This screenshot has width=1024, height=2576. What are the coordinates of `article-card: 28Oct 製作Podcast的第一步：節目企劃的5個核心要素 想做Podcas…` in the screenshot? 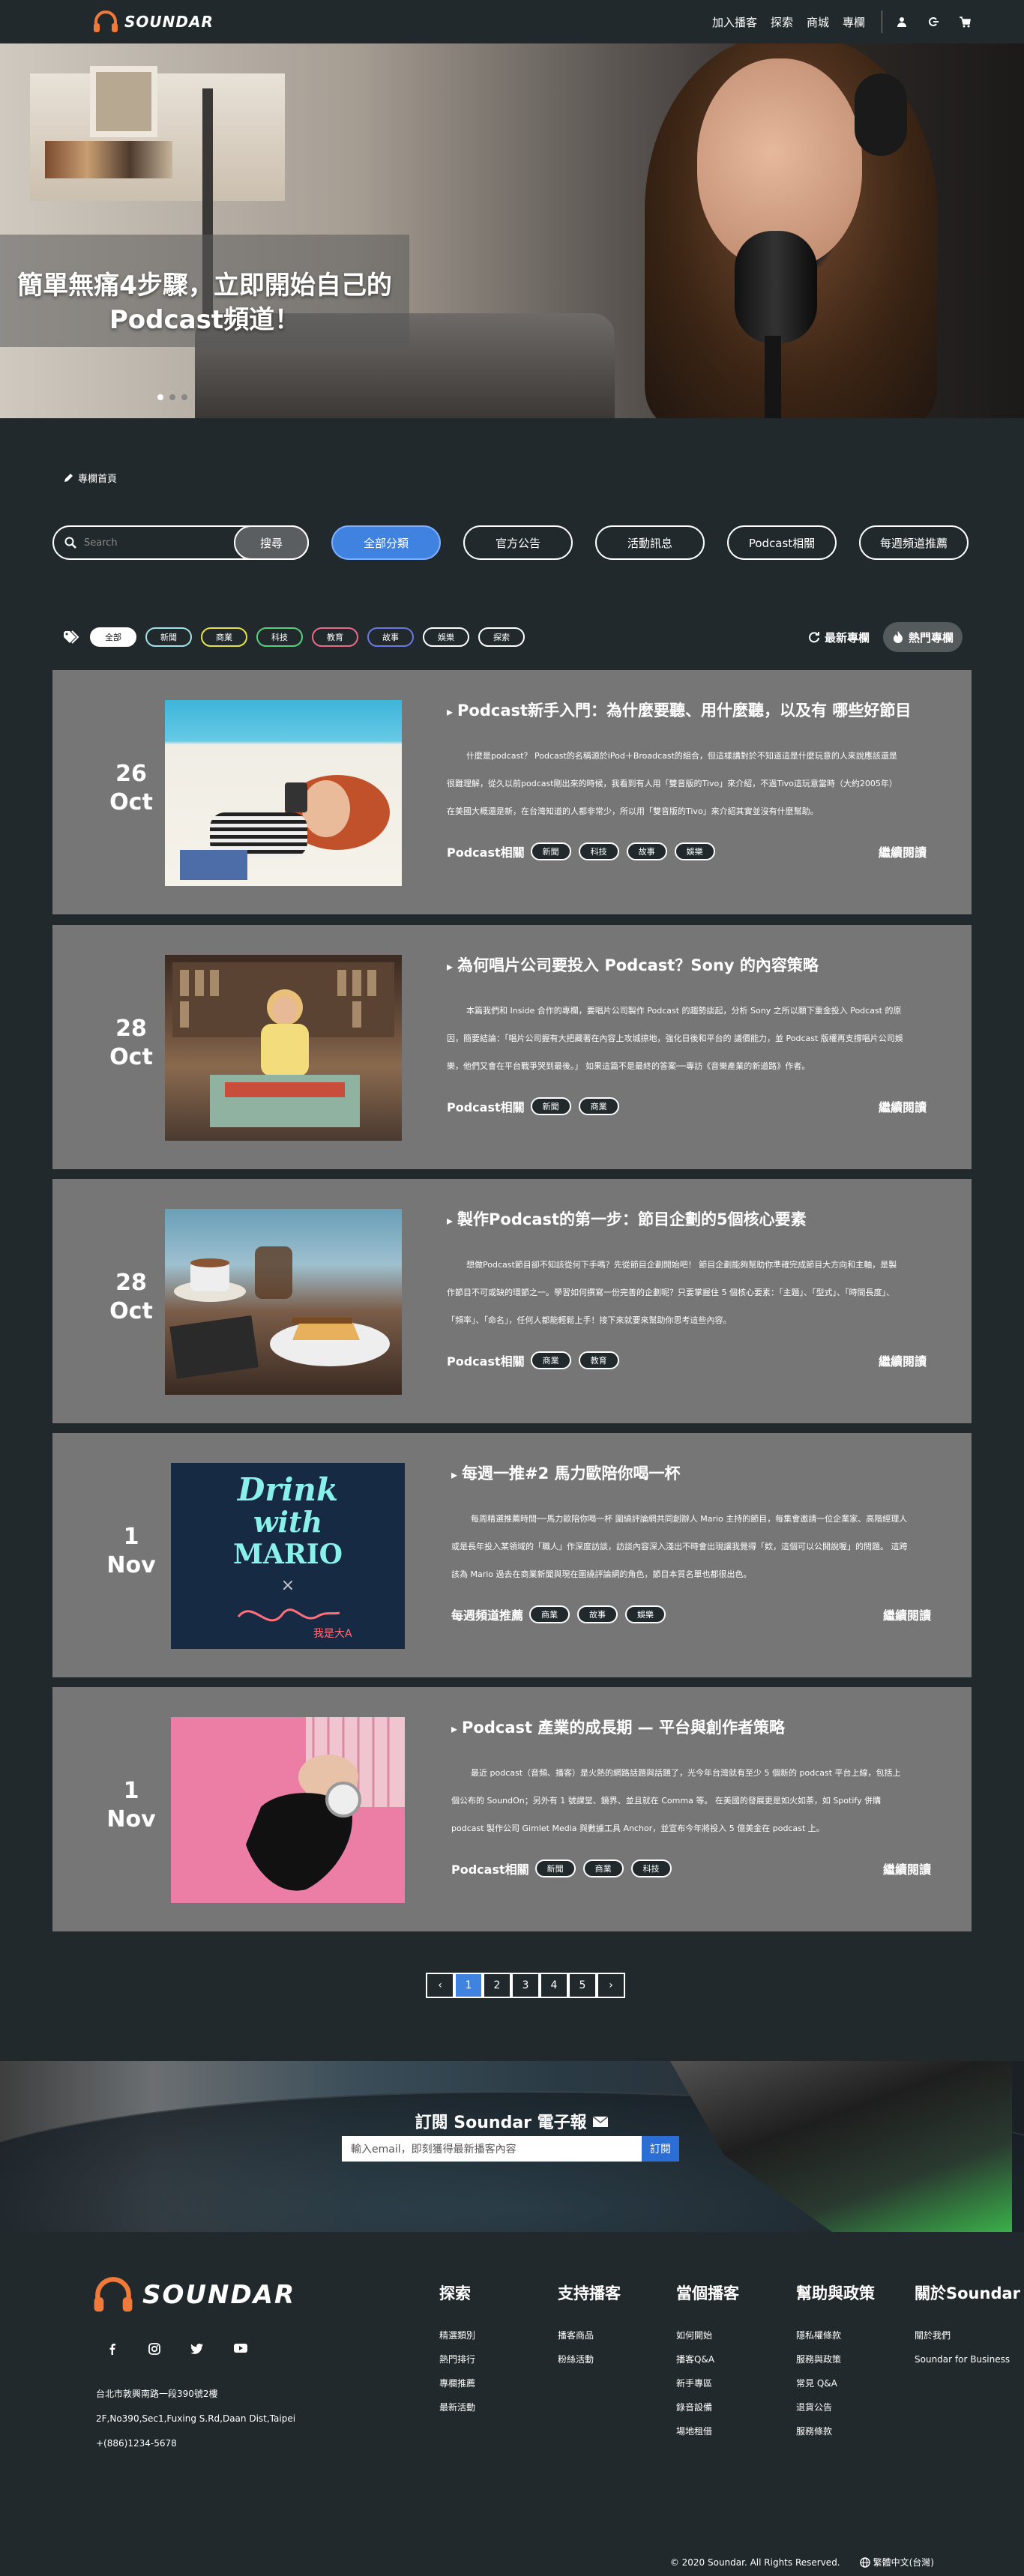 It's located at (512, 1301).